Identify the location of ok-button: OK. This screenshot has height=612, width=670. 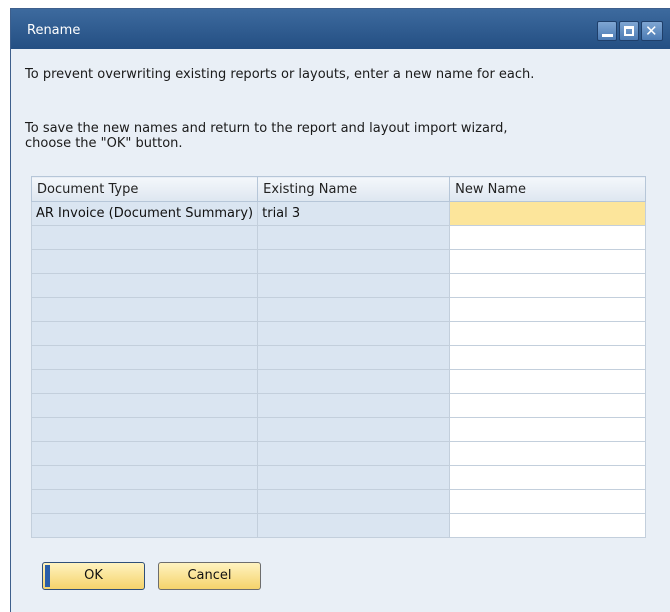
(93, 576).